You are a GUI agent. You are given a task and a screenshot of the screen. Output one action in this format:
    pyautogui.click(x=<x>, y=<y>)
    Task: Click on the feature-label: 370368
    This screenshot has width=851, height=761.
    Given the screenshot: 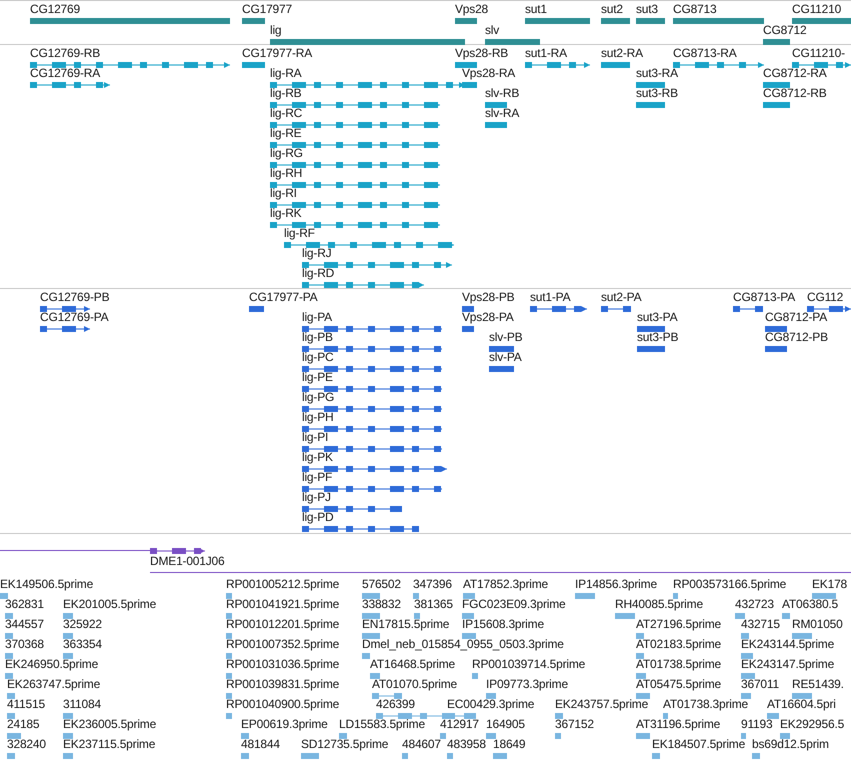 What is the action you would take?
    pyautogui.click(x=24, y=644)
    